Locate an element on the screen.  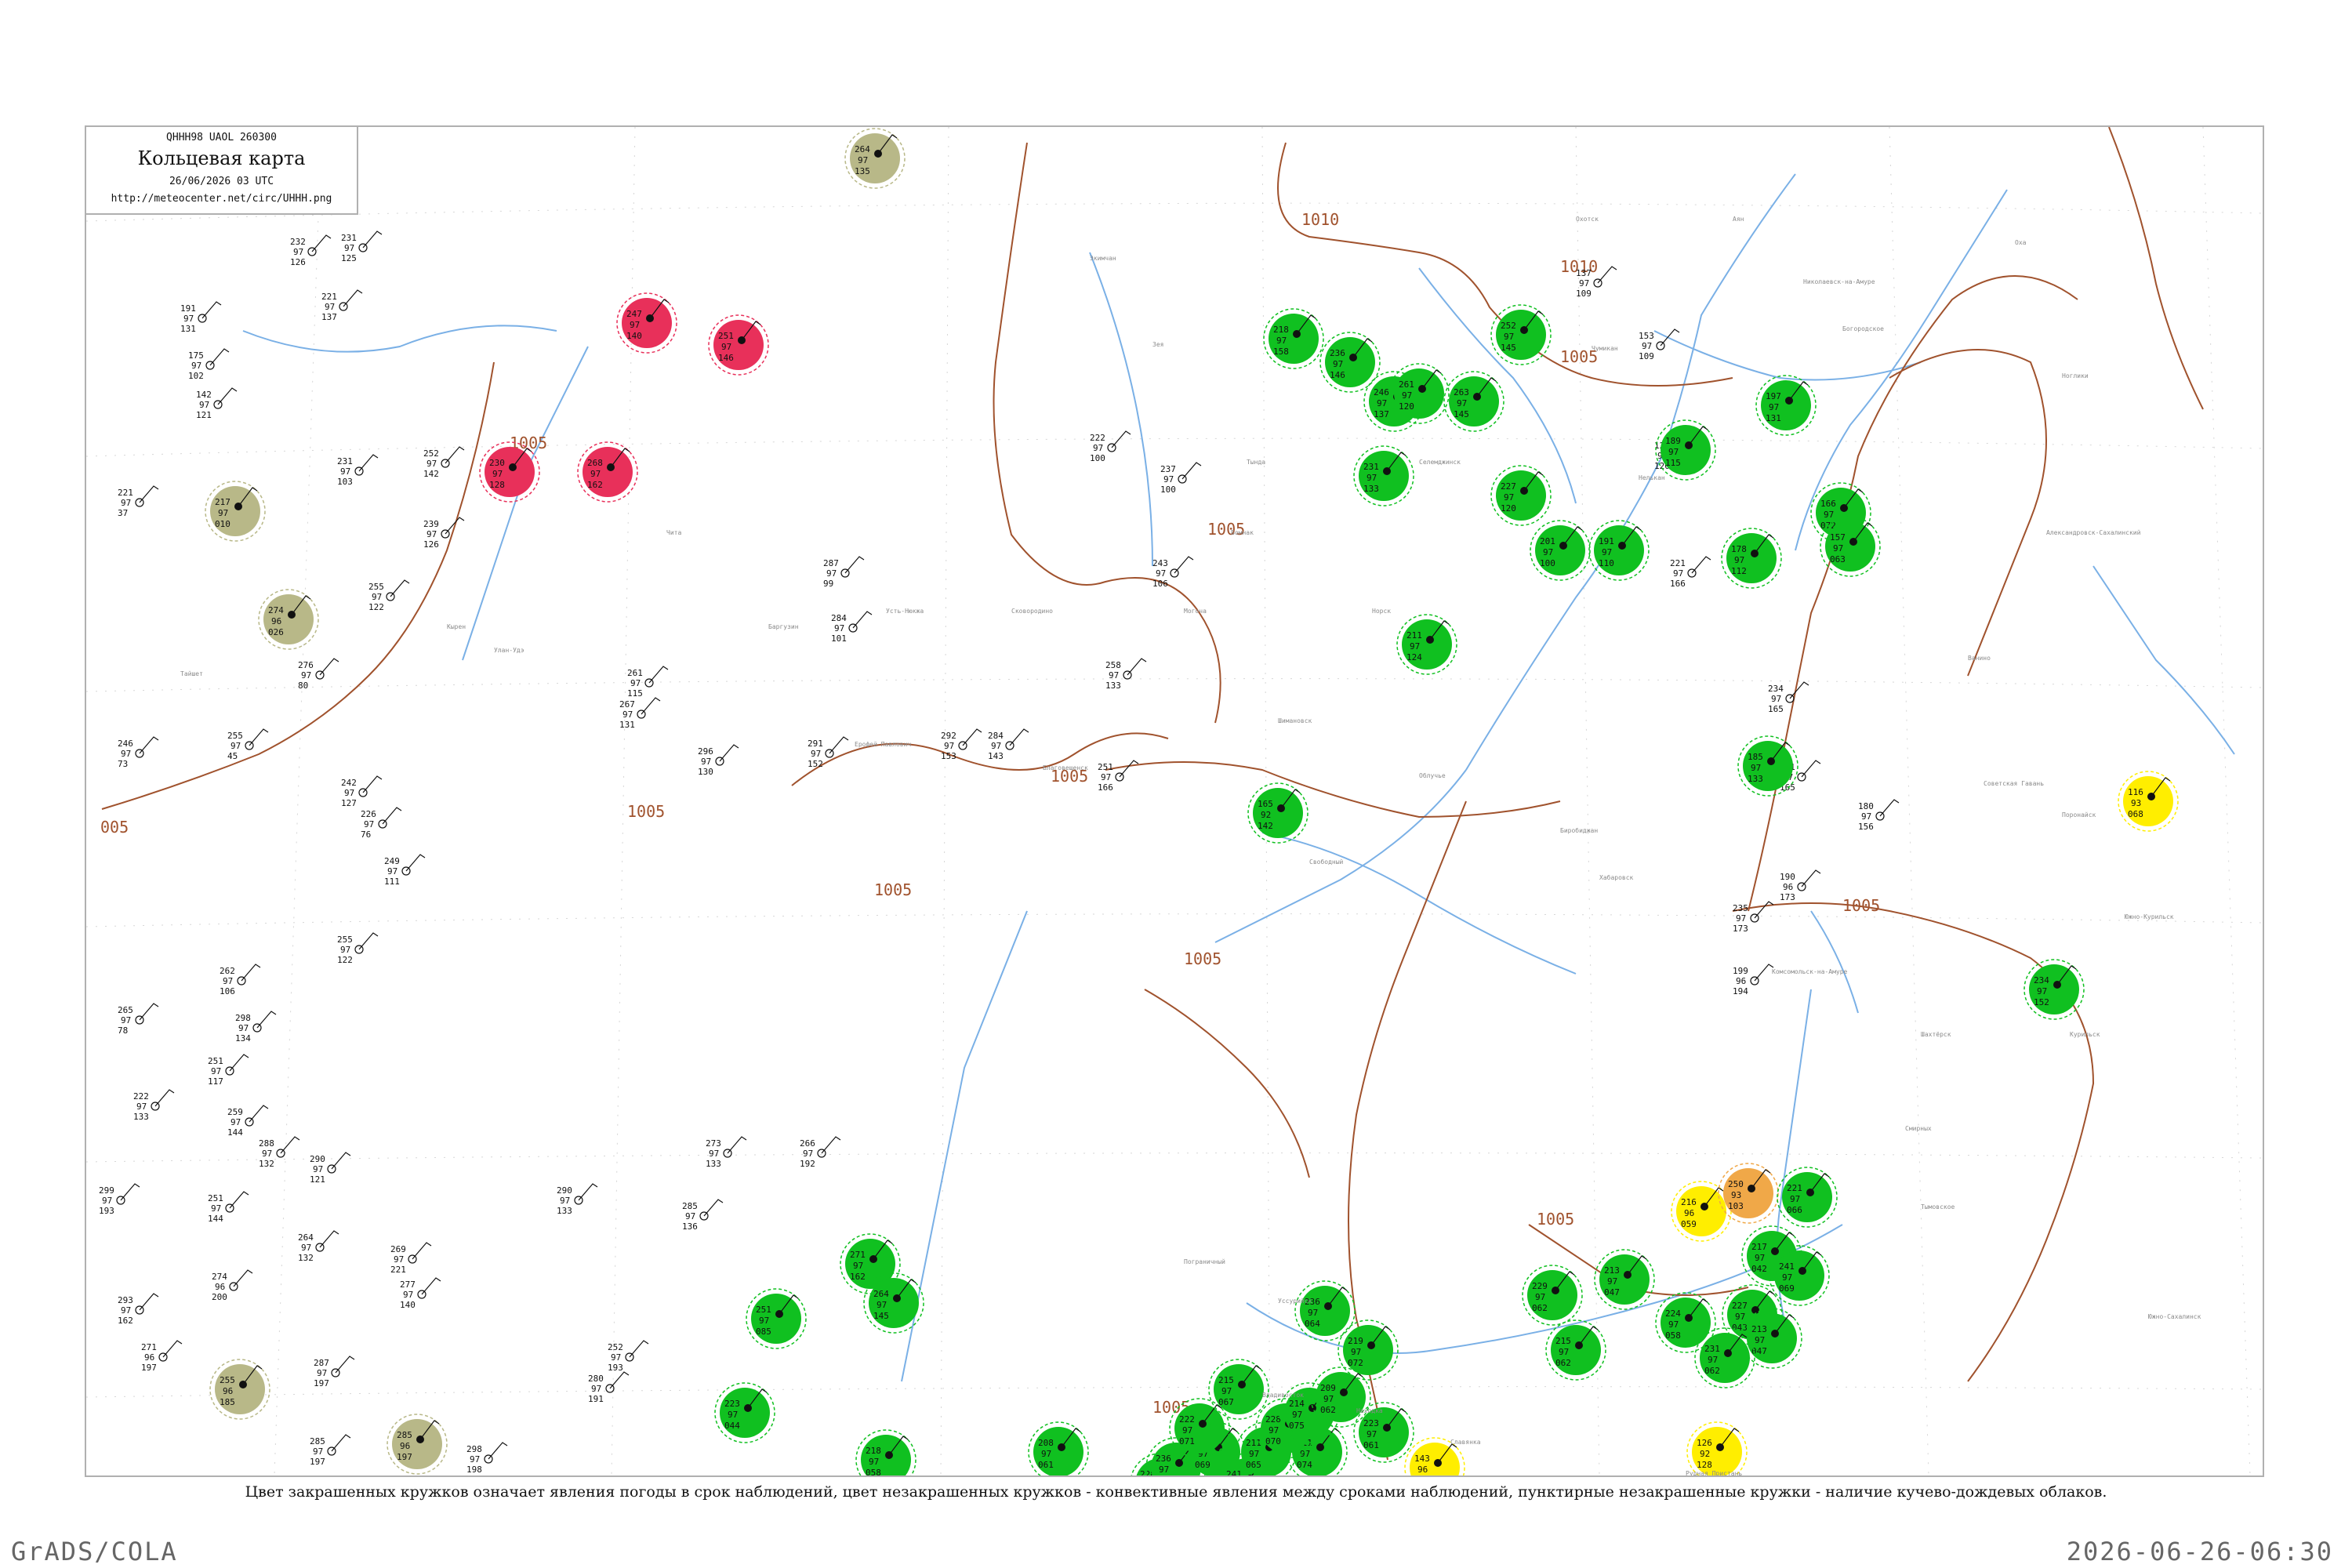
weather-circle-rain: 23197133 is located at coordinates (1383, 475).